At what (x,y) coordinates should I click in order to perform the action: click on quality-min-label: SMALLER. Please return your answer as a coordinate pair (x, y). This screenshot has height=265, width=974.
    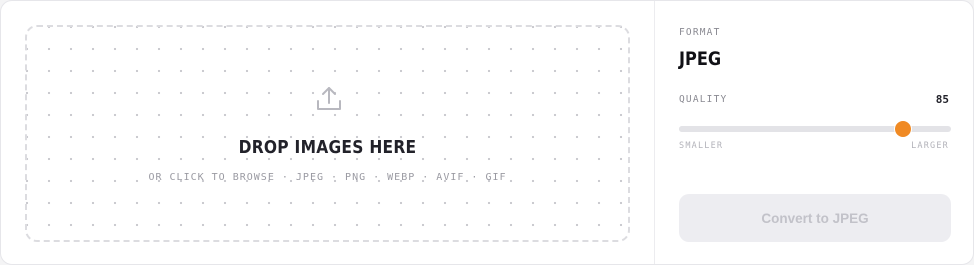
    Looking at the image, I should click on (701, 146).